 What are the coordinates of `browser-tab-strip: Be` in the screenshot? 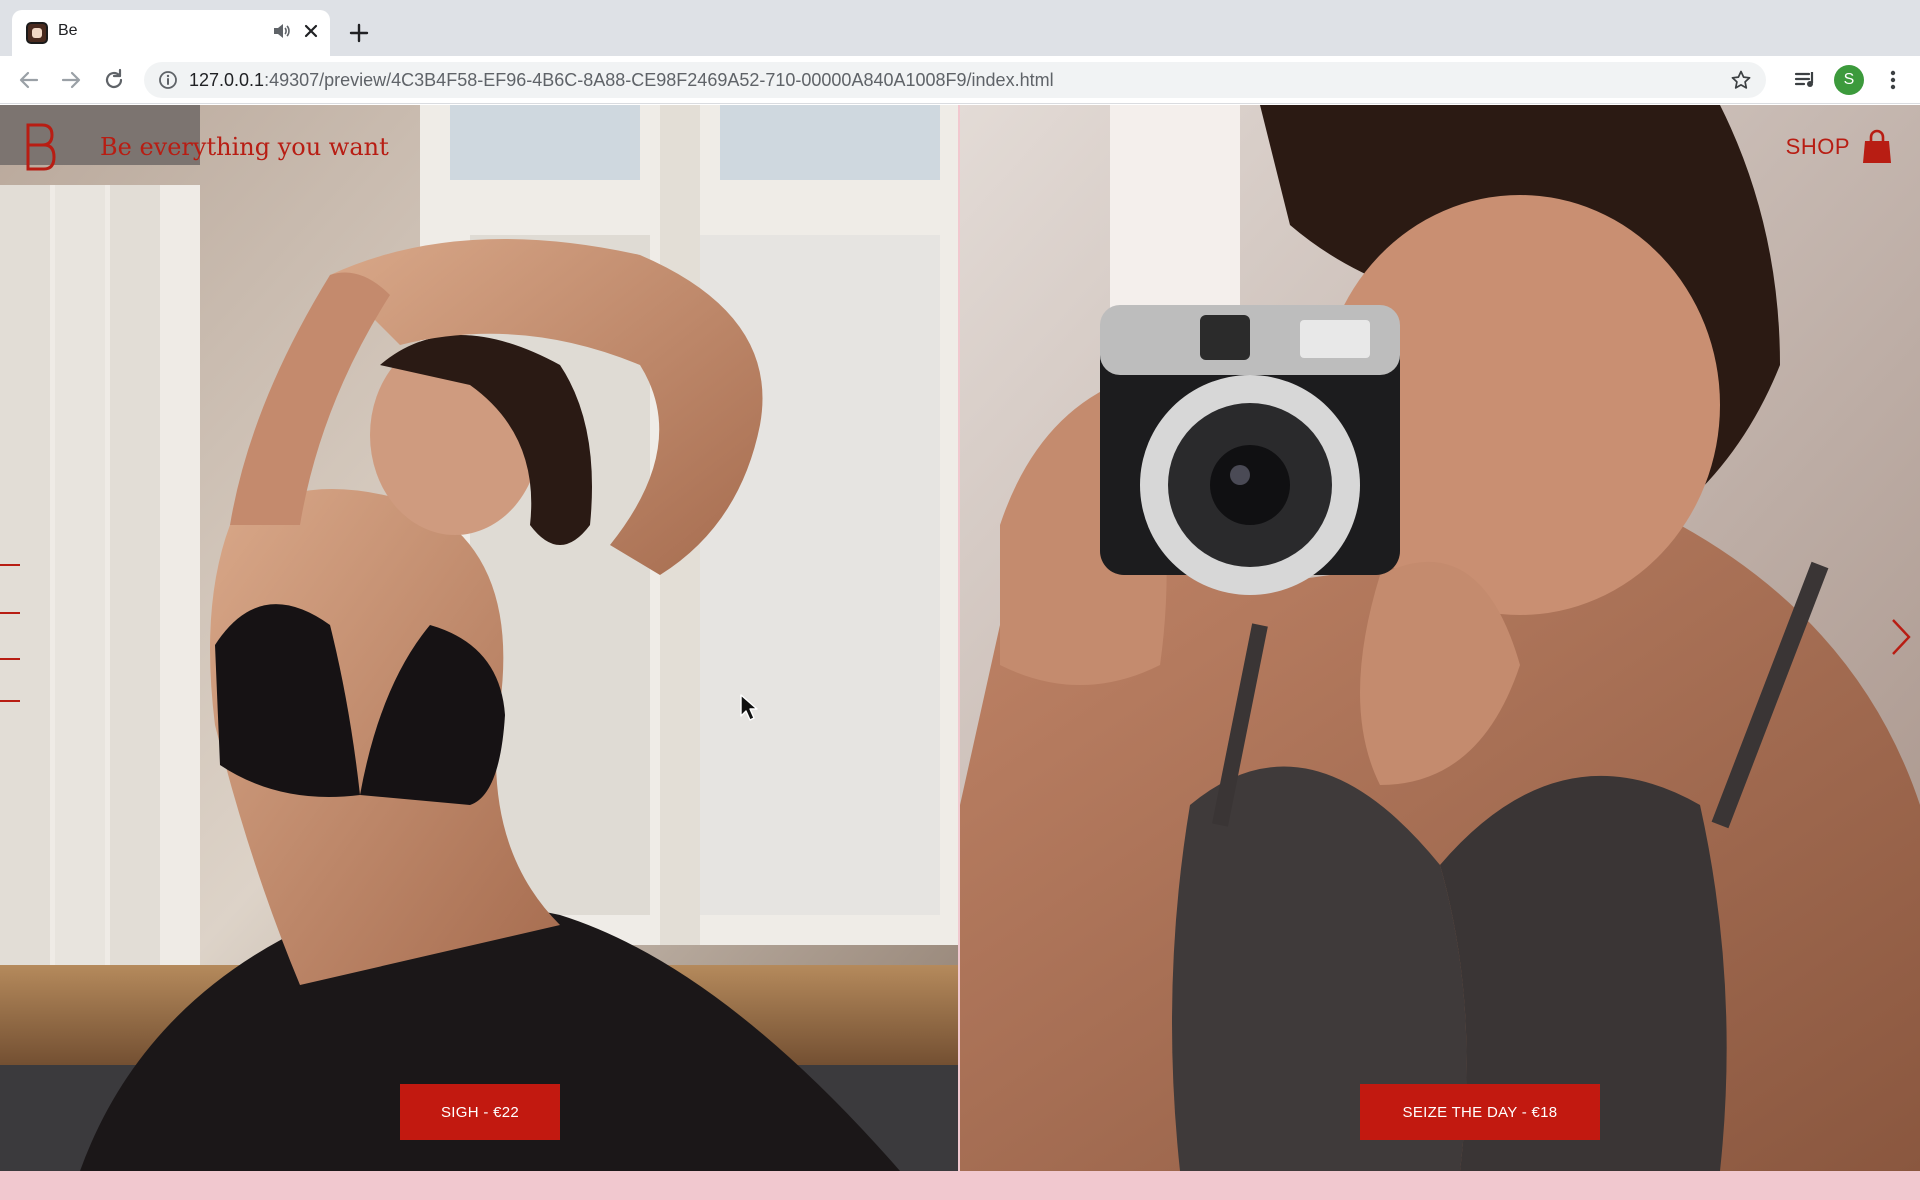 It's located at (960, 28).